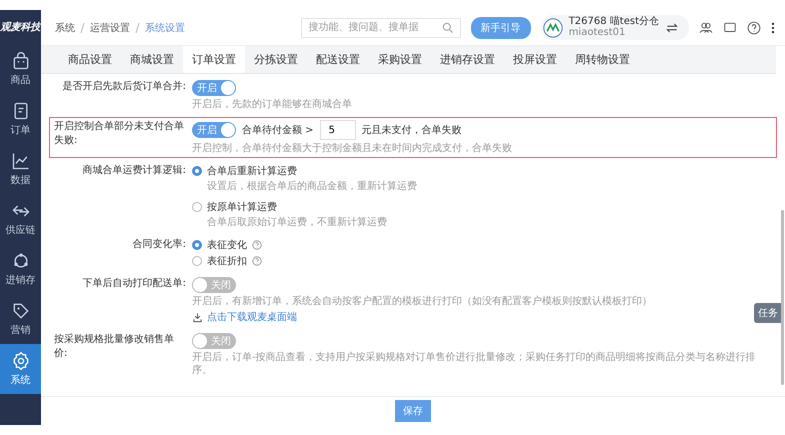 The image size is (785, 435). I want to click on sidebar-item: 数据, so click(20, 169).